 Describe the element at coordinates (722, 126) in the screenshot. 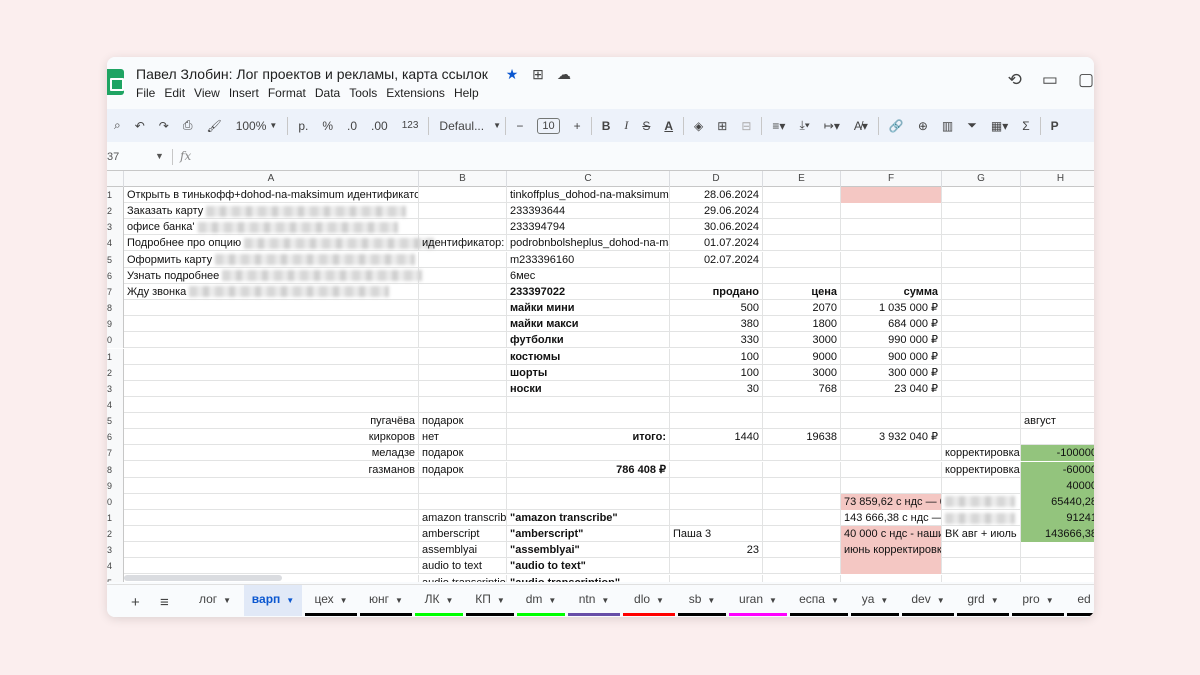

I see `borders-icon: ⊞` at that location.